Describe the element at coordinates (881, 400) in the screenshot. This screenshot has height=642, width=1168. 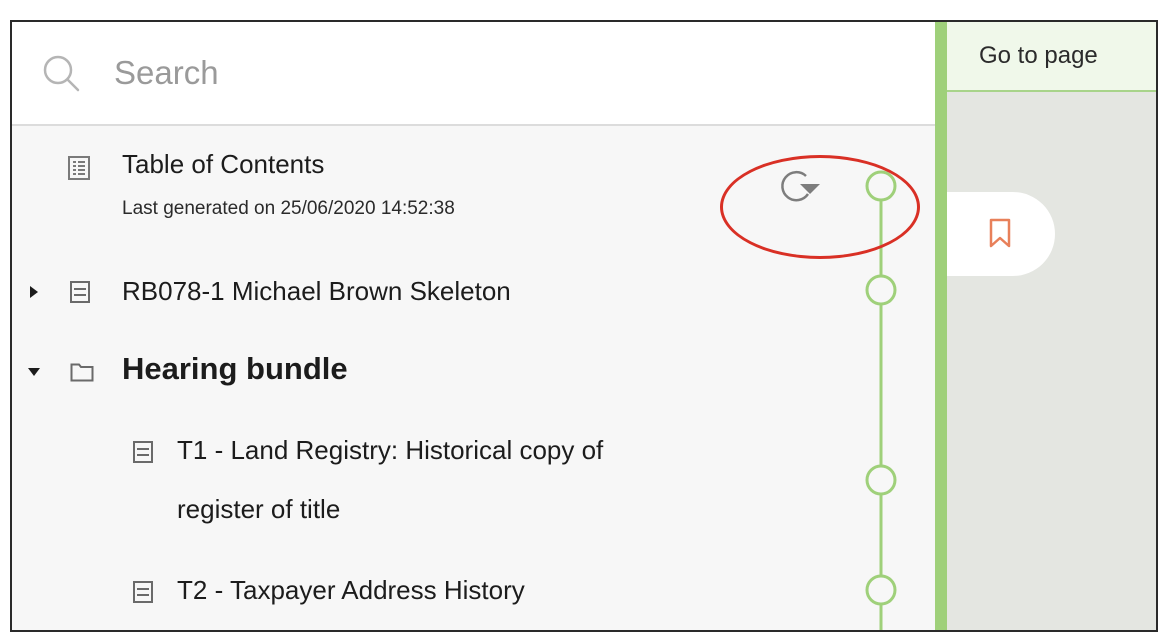
I see `page-timeline` at that location.